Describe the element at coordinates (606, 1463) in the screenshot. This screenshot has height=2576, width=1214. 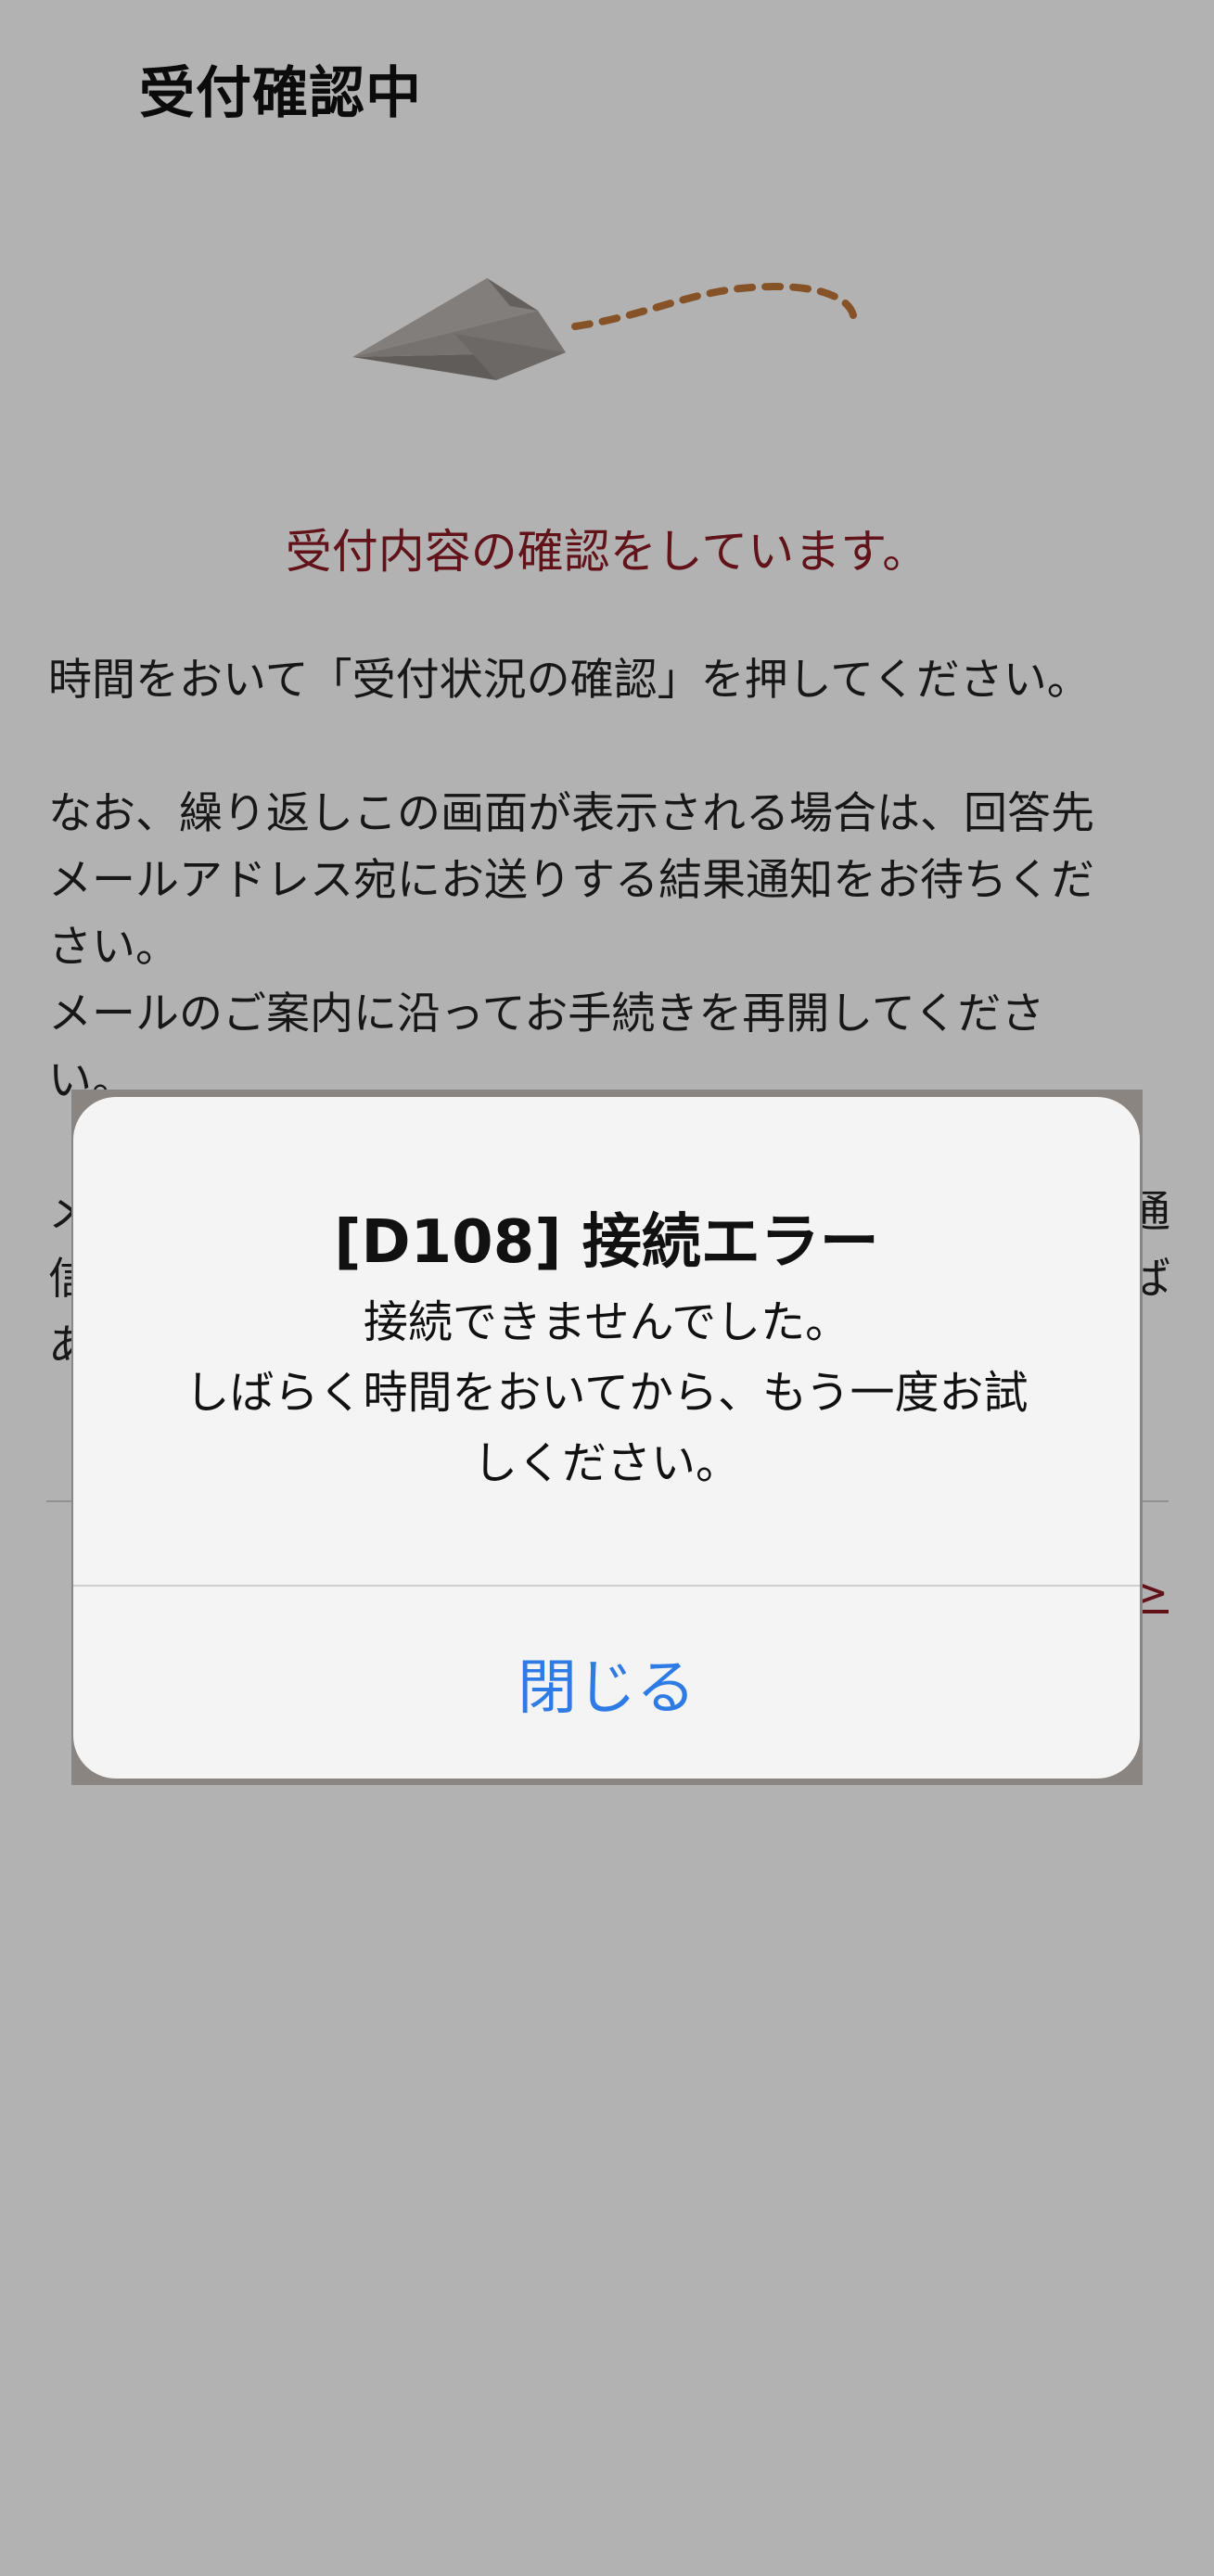
I see `dialog-message-line: しください。` at that location.